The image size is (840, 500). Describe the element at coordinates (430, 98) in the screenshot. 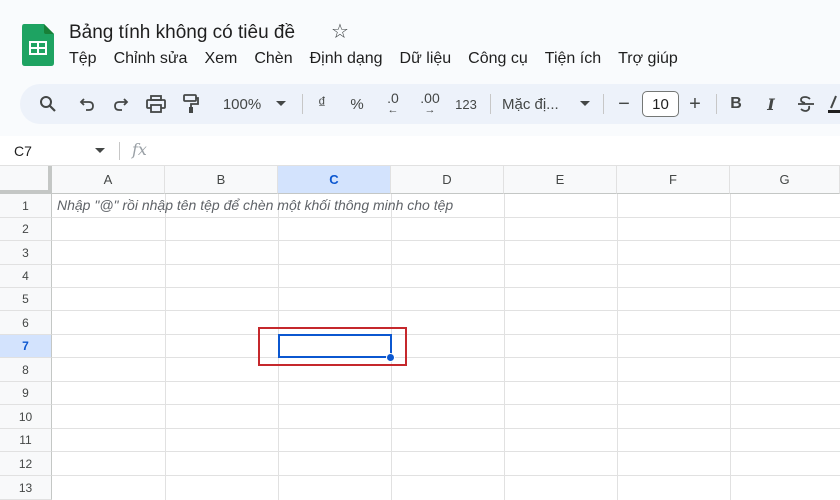

I see `increase-decimal-label: .00` at that location.